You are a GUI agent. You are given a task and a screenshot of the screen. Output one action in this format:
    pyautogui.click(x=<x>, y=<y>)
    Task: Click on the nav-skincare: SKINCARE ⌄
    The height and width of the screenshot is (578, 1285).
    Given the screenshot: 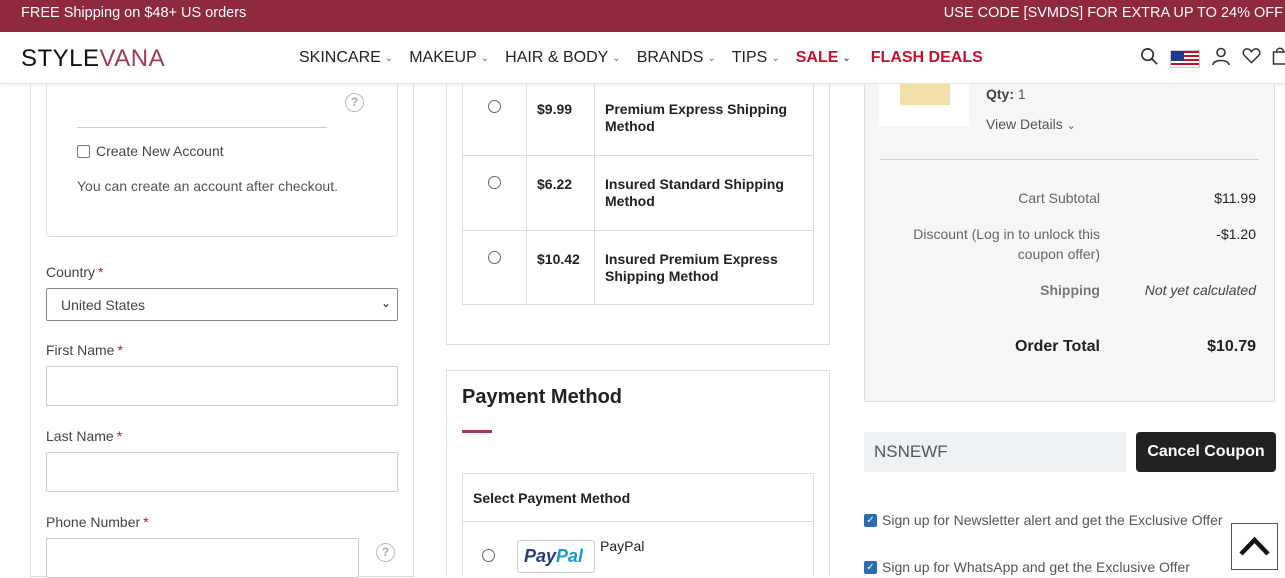 What is the action you would take?
    pyautogui.click(x=346, y=58)
    